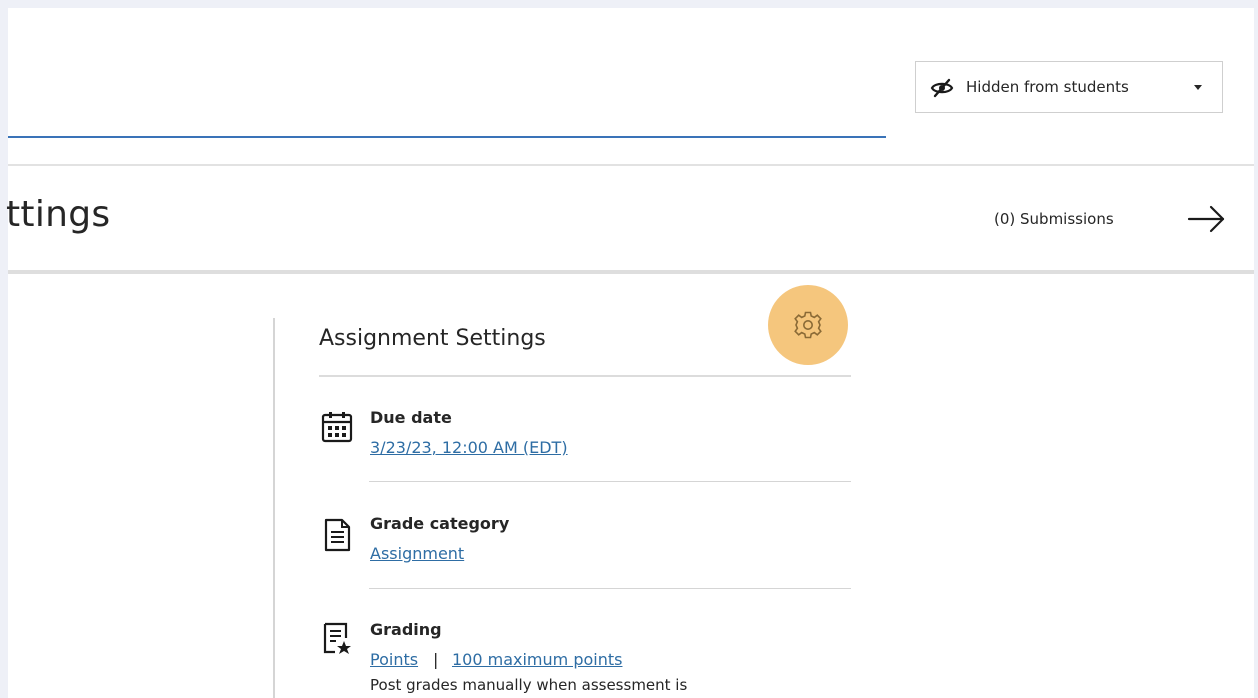 This screenshot has width=1258, height=698. I want to click on submissions-link: (0) Submissions, so click(1054, 219).